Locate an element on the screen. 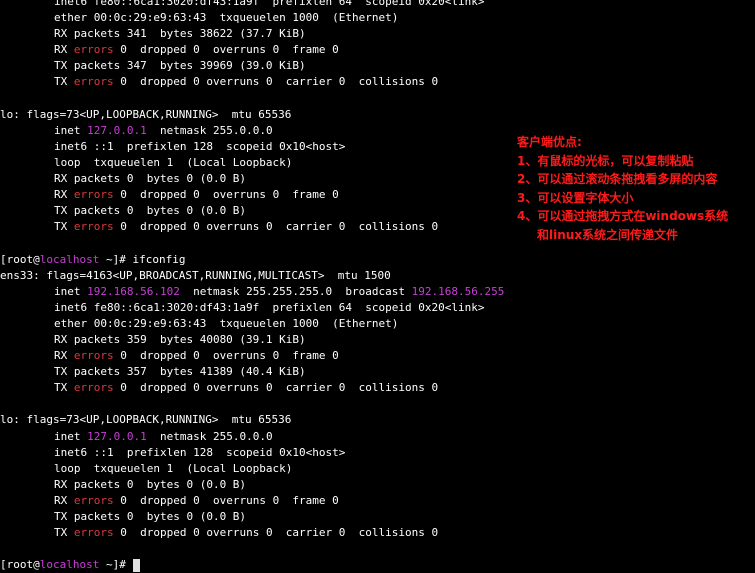  text-cursor is located at coordinates (137, 565).